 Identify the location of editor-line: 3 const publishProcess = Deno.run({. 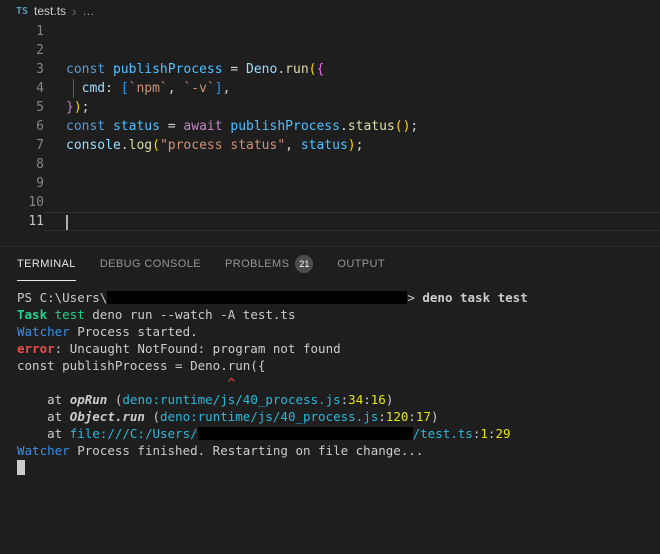
(330, 69).